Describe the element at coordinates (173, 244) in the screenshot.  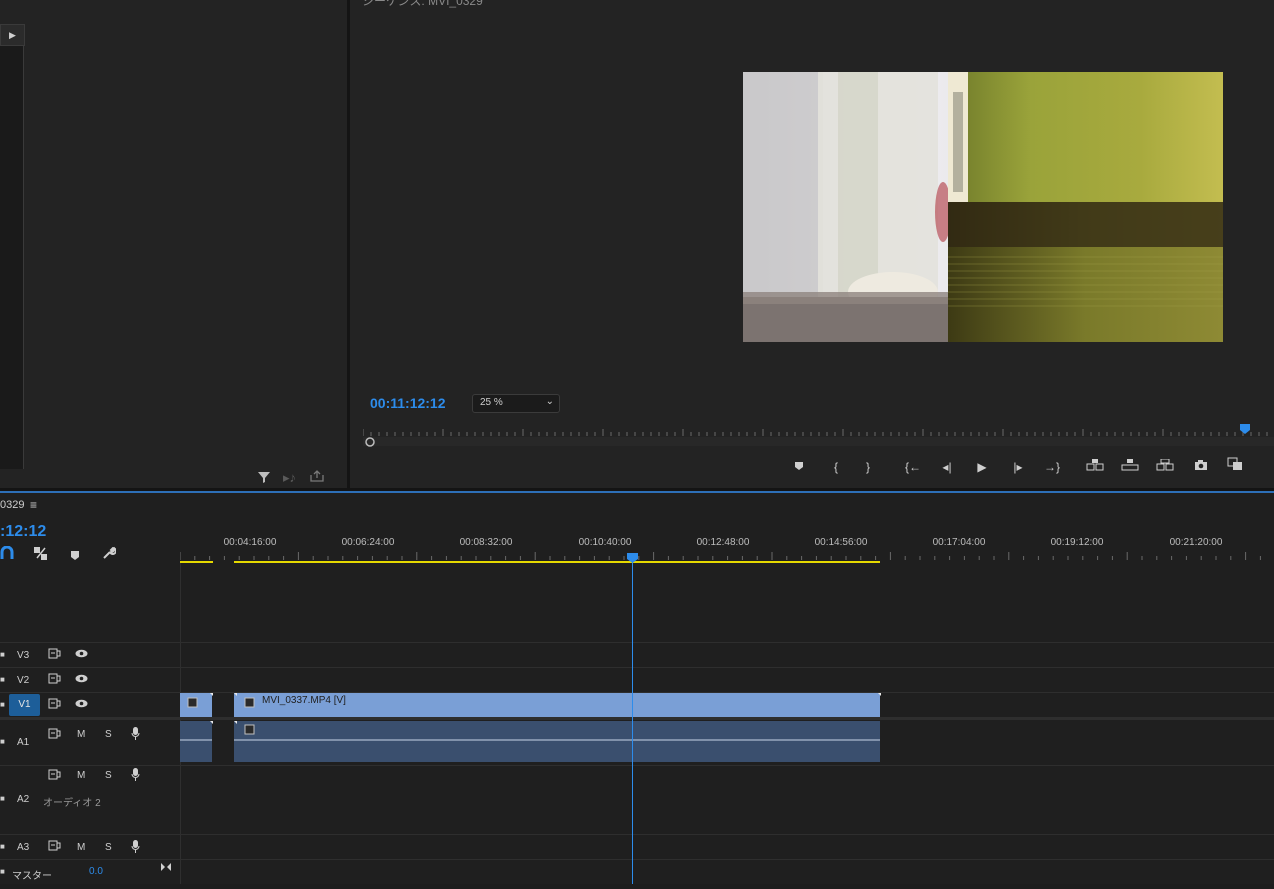
I see `project-panel` at that location.